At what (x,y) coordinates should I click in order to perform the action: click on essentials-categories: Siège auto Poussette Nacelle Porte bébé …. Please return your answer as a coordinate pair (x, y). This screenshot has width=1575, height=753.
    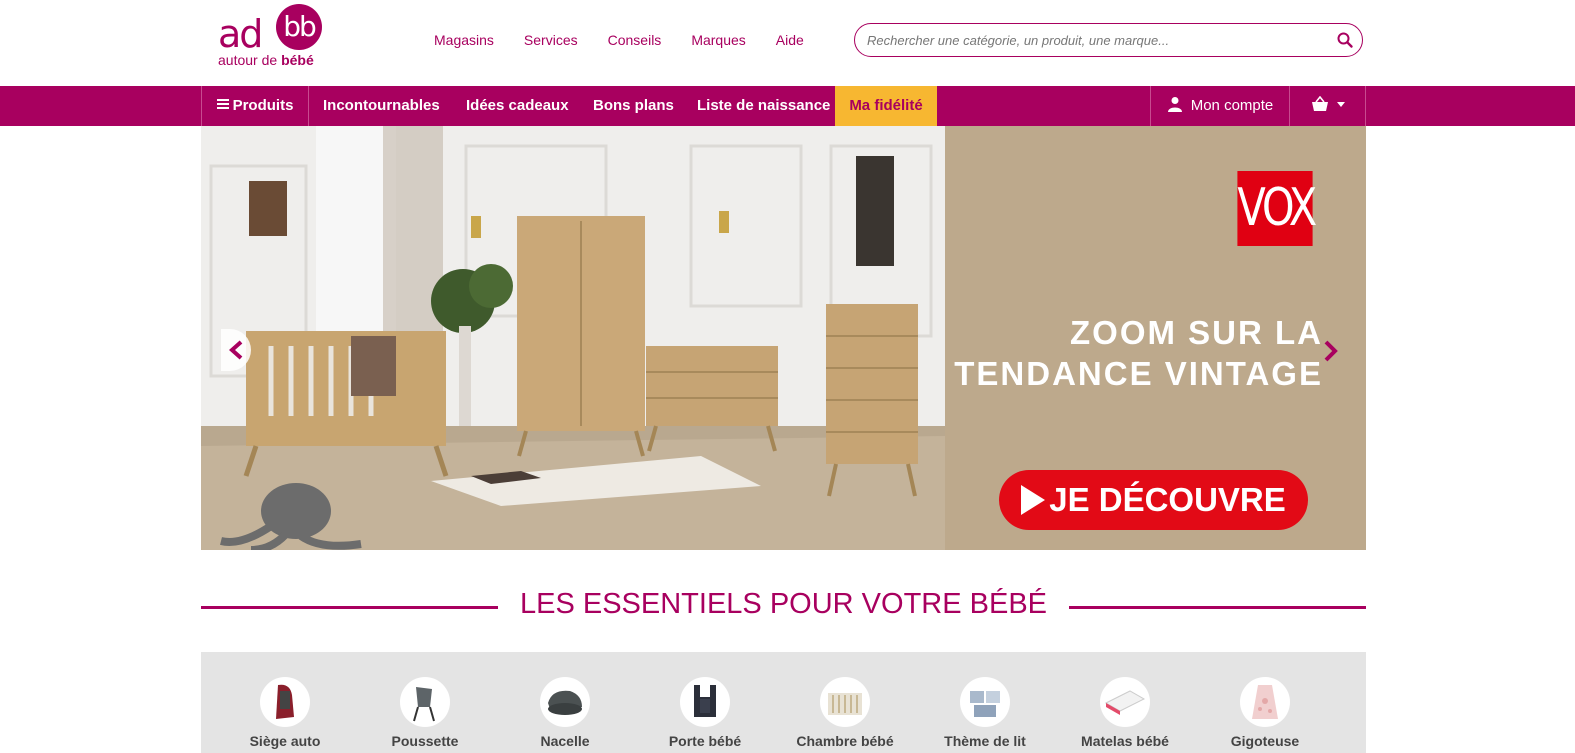
    Looking at the image, I should click on (783, 702).